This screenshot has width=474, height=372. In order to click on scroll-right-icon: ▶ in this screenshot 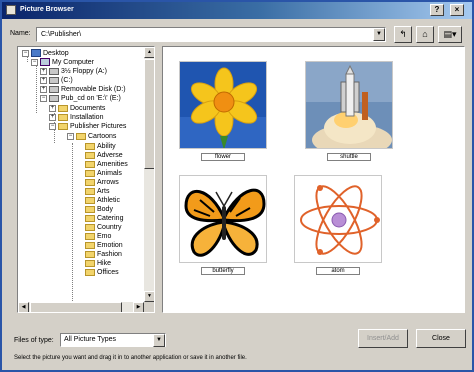, I will do `click(138, 307)`.